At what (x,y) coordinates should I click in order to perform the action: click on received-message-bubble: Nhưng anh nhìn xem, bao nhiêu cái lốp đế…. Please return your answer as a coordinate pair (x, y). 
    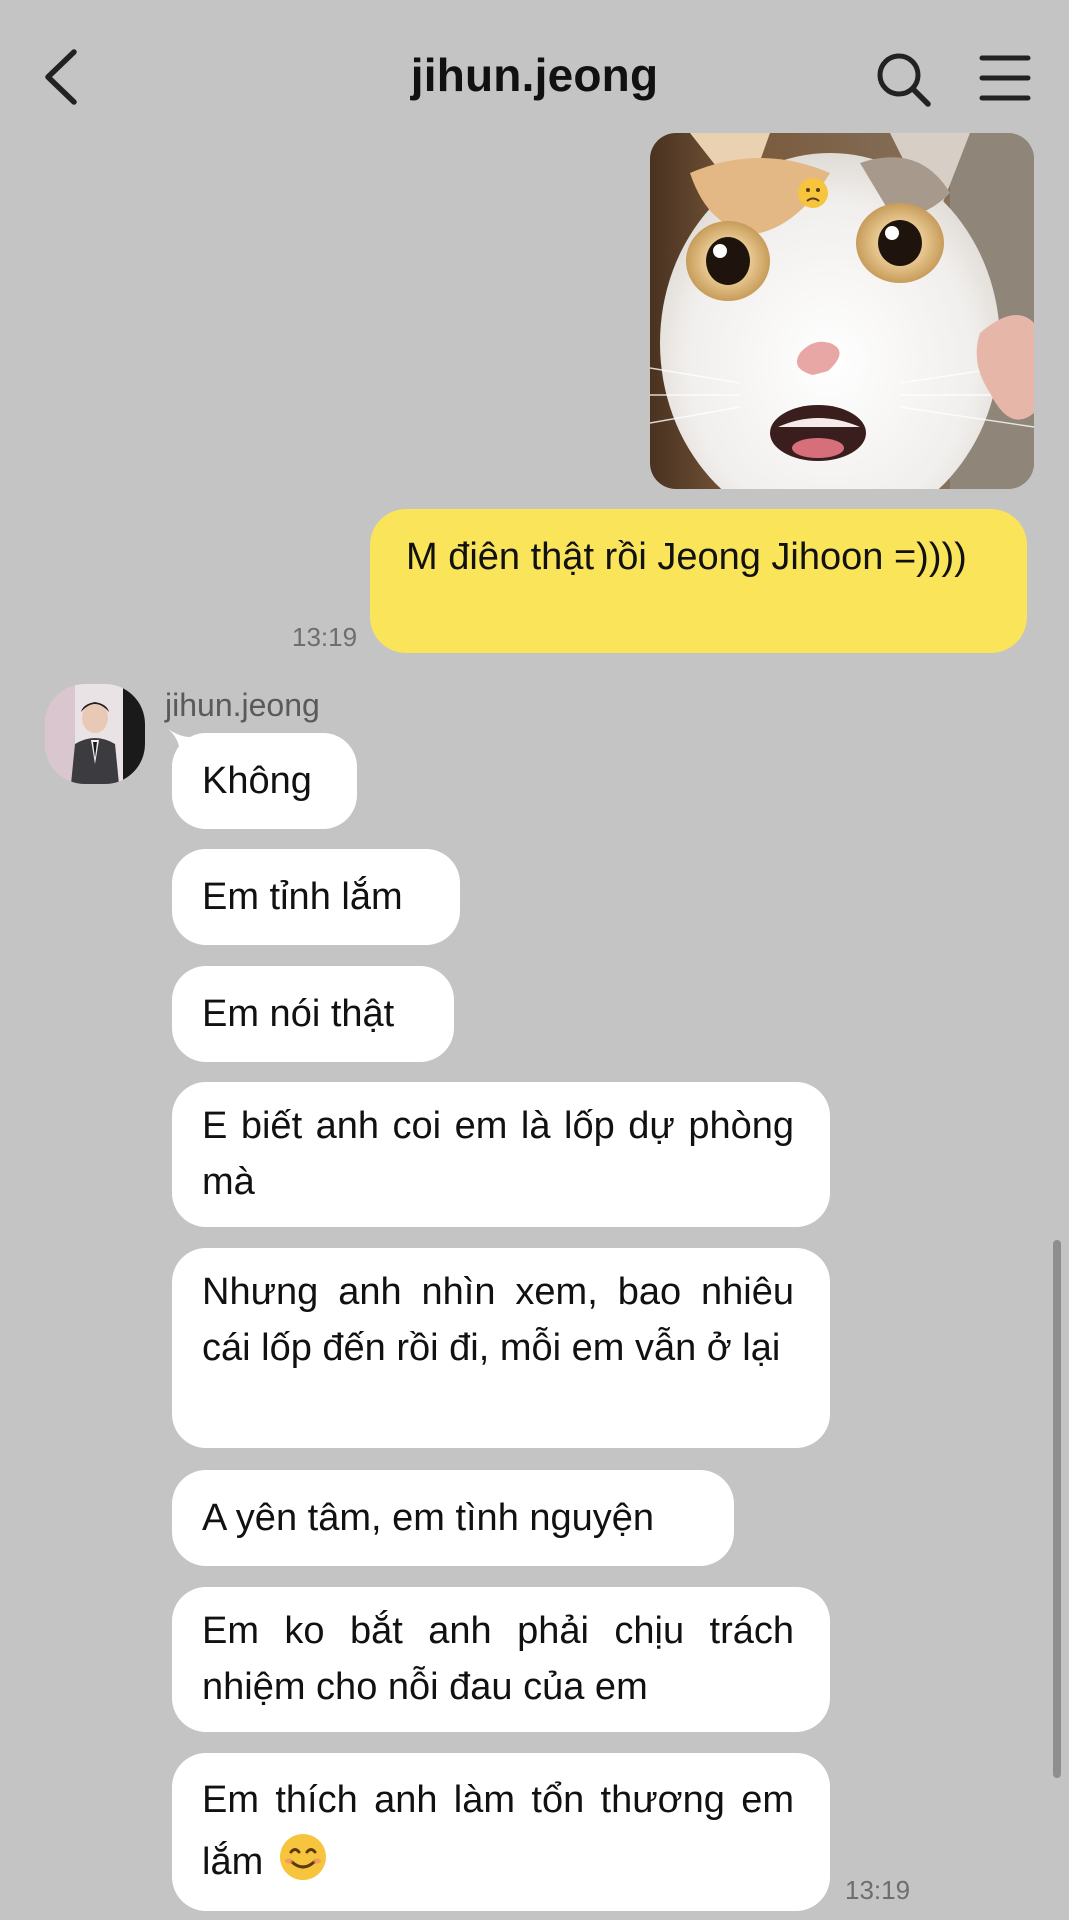
    Looking at the image, I should click on (501, 1348).